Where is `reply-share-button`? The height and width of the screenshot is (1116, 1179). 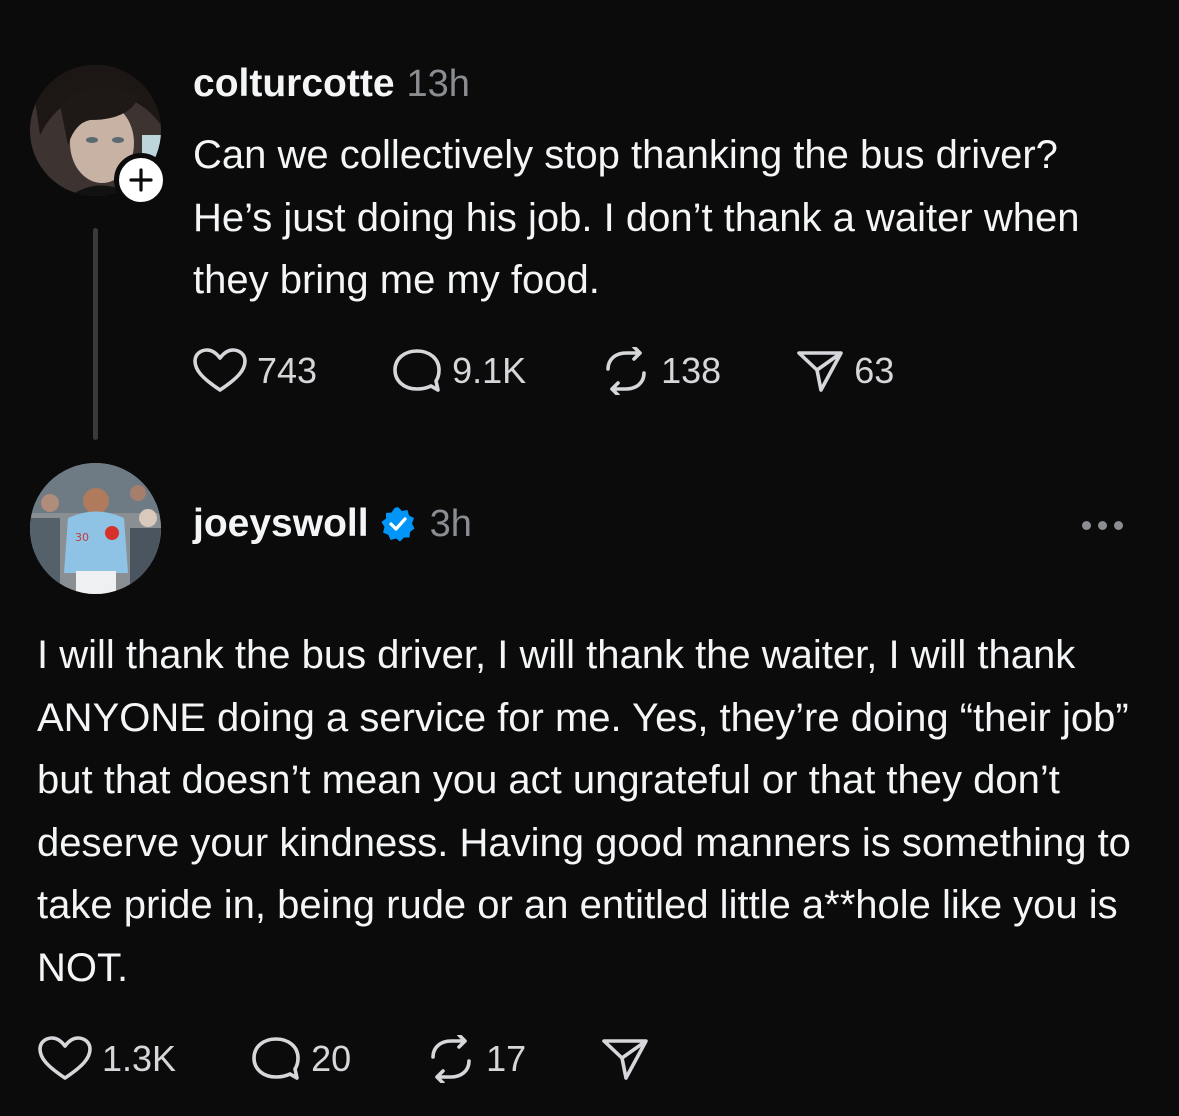
reply-share-button is located at coordinates (625, 1059).